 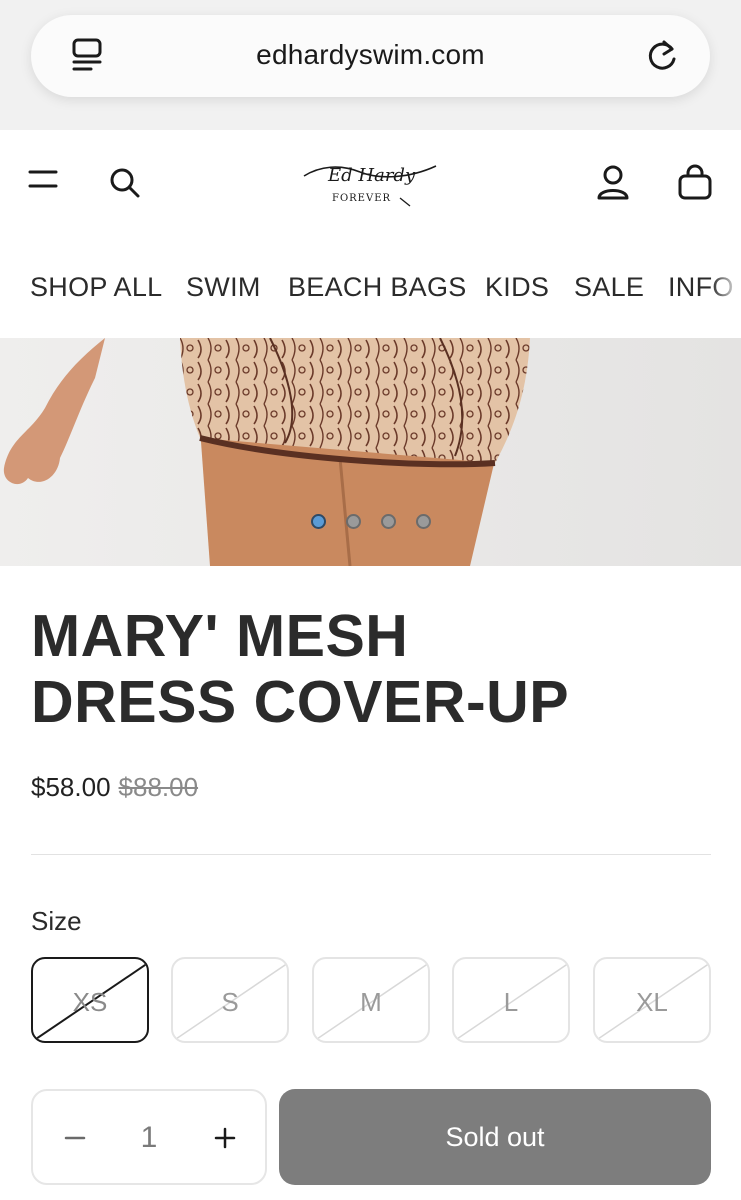 I want to click on main-nav: SHOP ALL SWIM BEACH BAGS KIDS SALE INFO, so click(x=370, y=288).